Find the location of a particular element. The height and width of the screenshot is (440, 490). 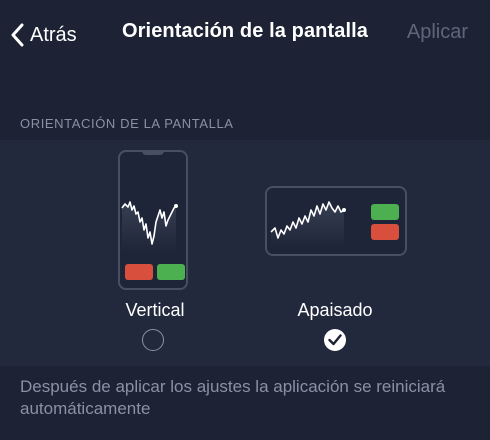

option-vertical: Vertical is located at coordinates (155, 253).